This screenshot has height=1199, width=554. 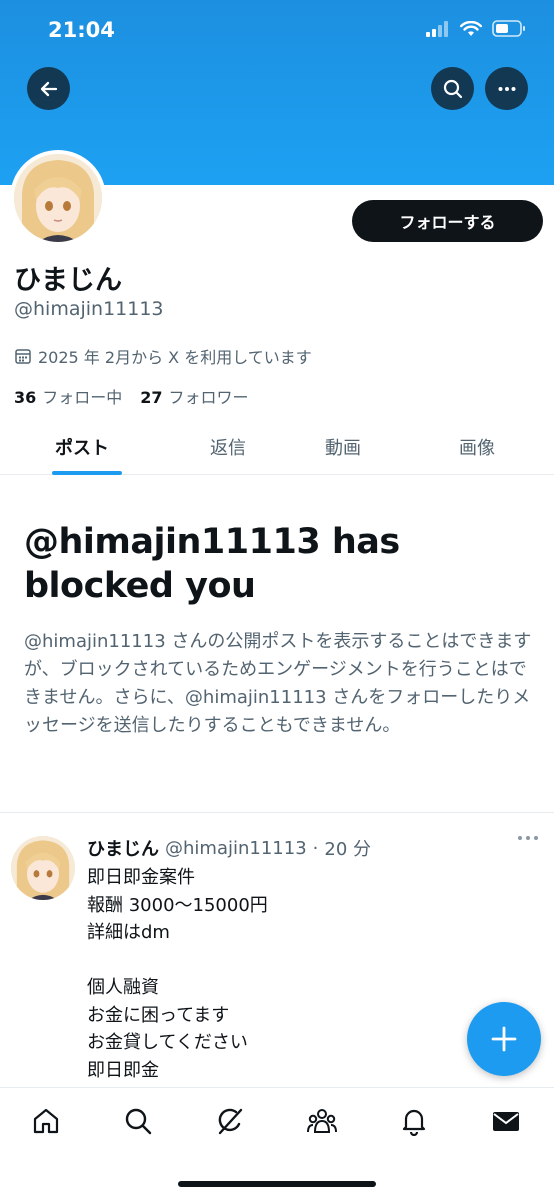 I want to click on compose-post-button, so click(x=504, y=1039).